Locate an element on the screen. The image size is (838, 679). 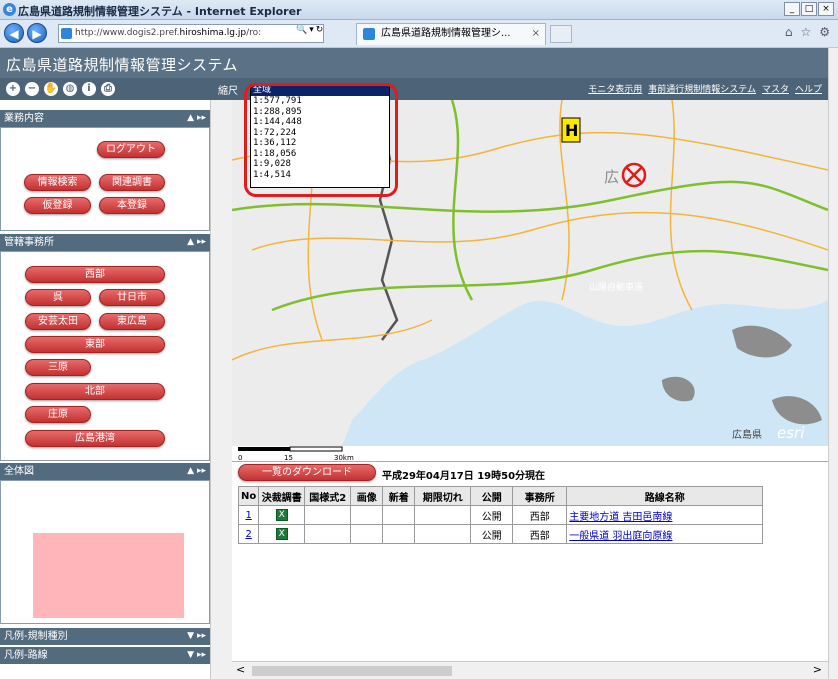
office-higashi-hiroshima-button: 東広島 is located at coordinates (132, 321).